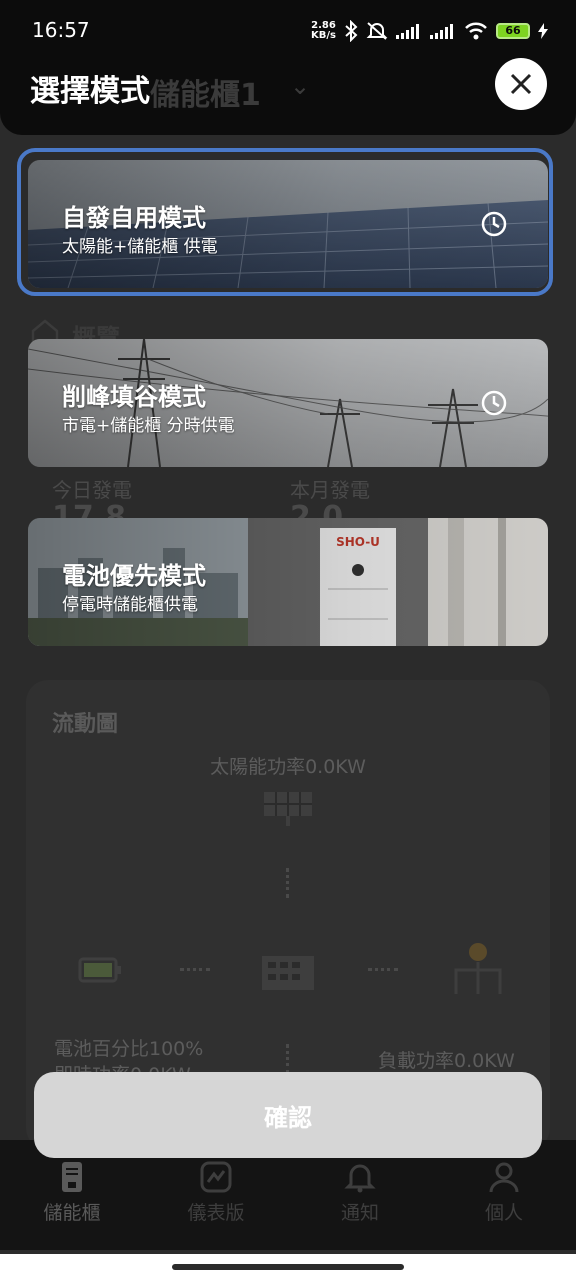 Image resolution: width=576 pixels, height=1280 pixels. Describe the element at coordinates (478, 968) in the screenshot. I see `load-tower-icon` at that location.